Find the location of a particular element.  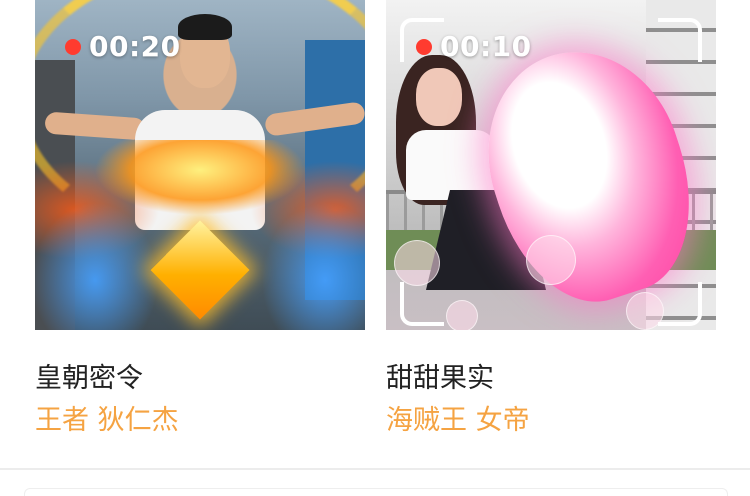

recording-indicator: 00:10 is located at coordinates (474, 46).